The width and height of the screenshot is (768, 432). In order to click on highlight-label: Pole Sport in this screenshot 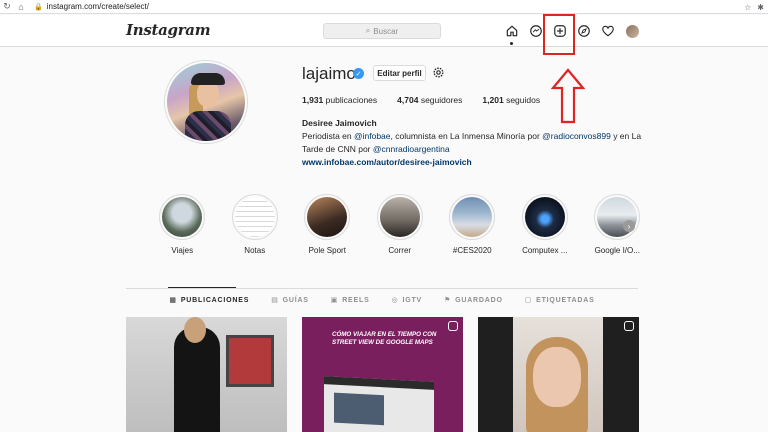, I will do `click(327, 250)`.